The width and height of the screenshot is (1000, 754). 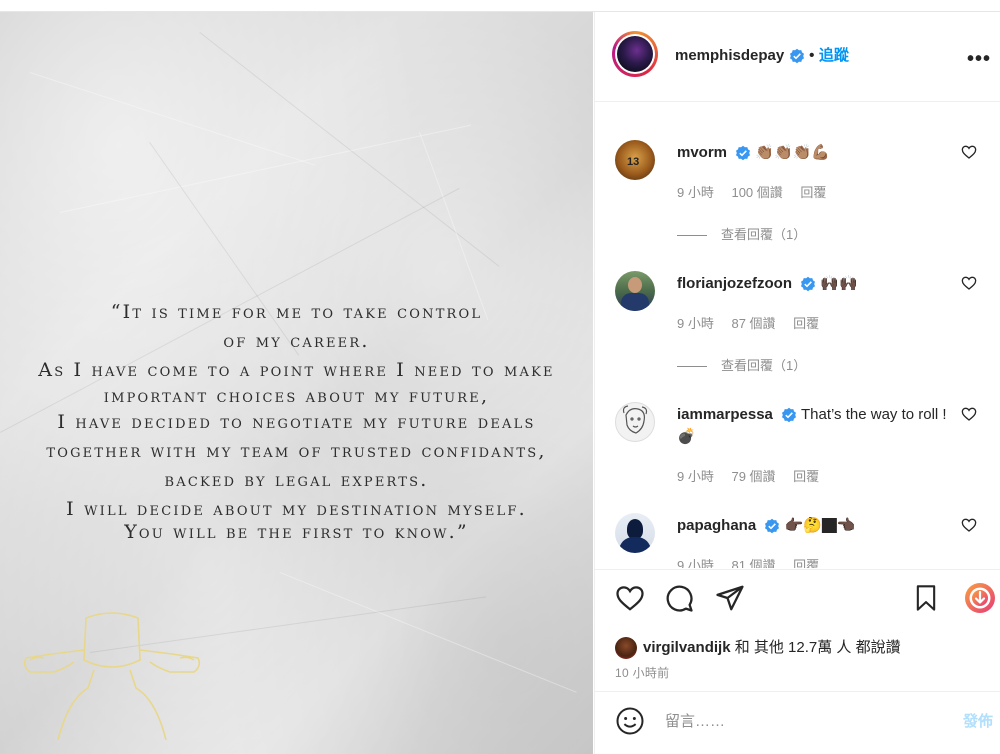 What do you see at coordinates (642, 672) in the screenshot?
I see `post-timestamp: 10 小時前` at bounding box center [642, 672].